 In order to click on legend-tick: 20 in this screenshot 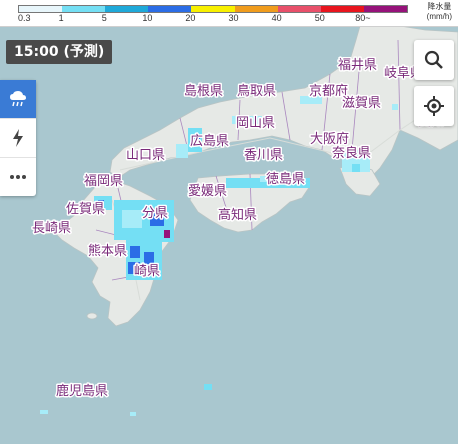, I will do `click(190, 18)`.